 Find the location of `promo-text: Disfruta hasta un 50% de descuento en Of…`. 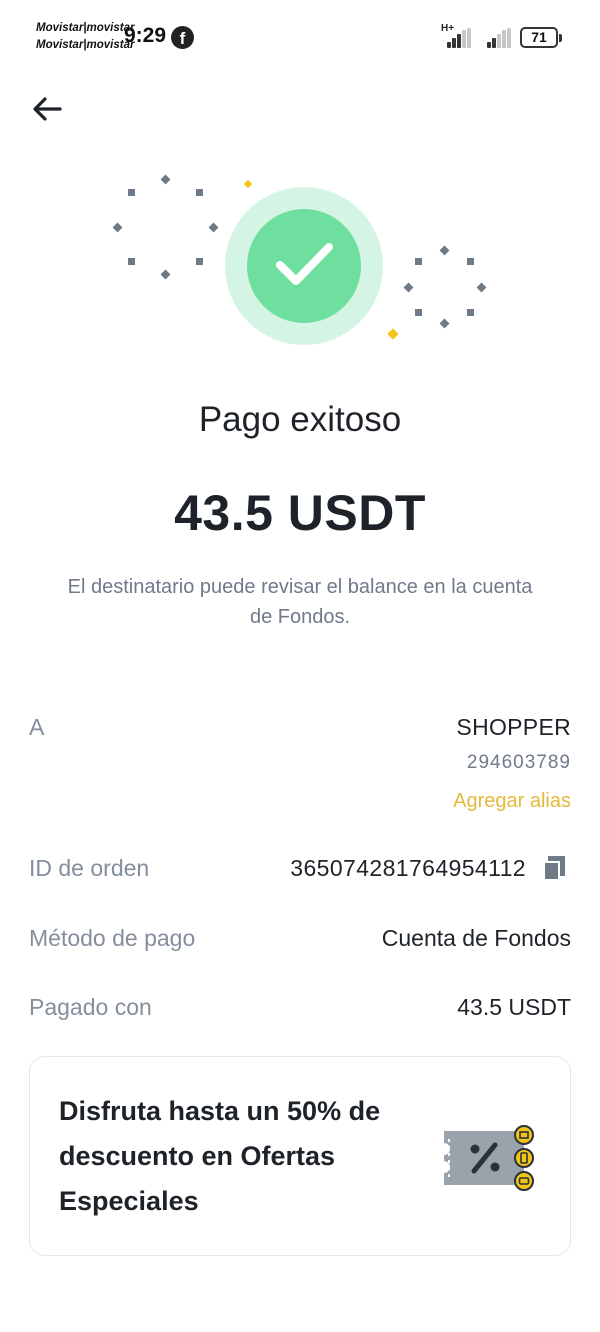

promo-text: Disfruta hasta un 50% de descuento en Of… is located at coordinates (220, 1156).